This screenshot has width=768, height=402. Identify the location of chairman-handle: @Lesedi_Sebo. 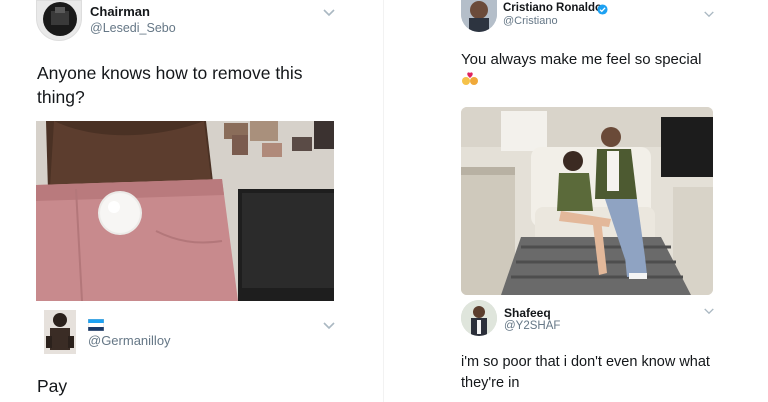
(133, 28).